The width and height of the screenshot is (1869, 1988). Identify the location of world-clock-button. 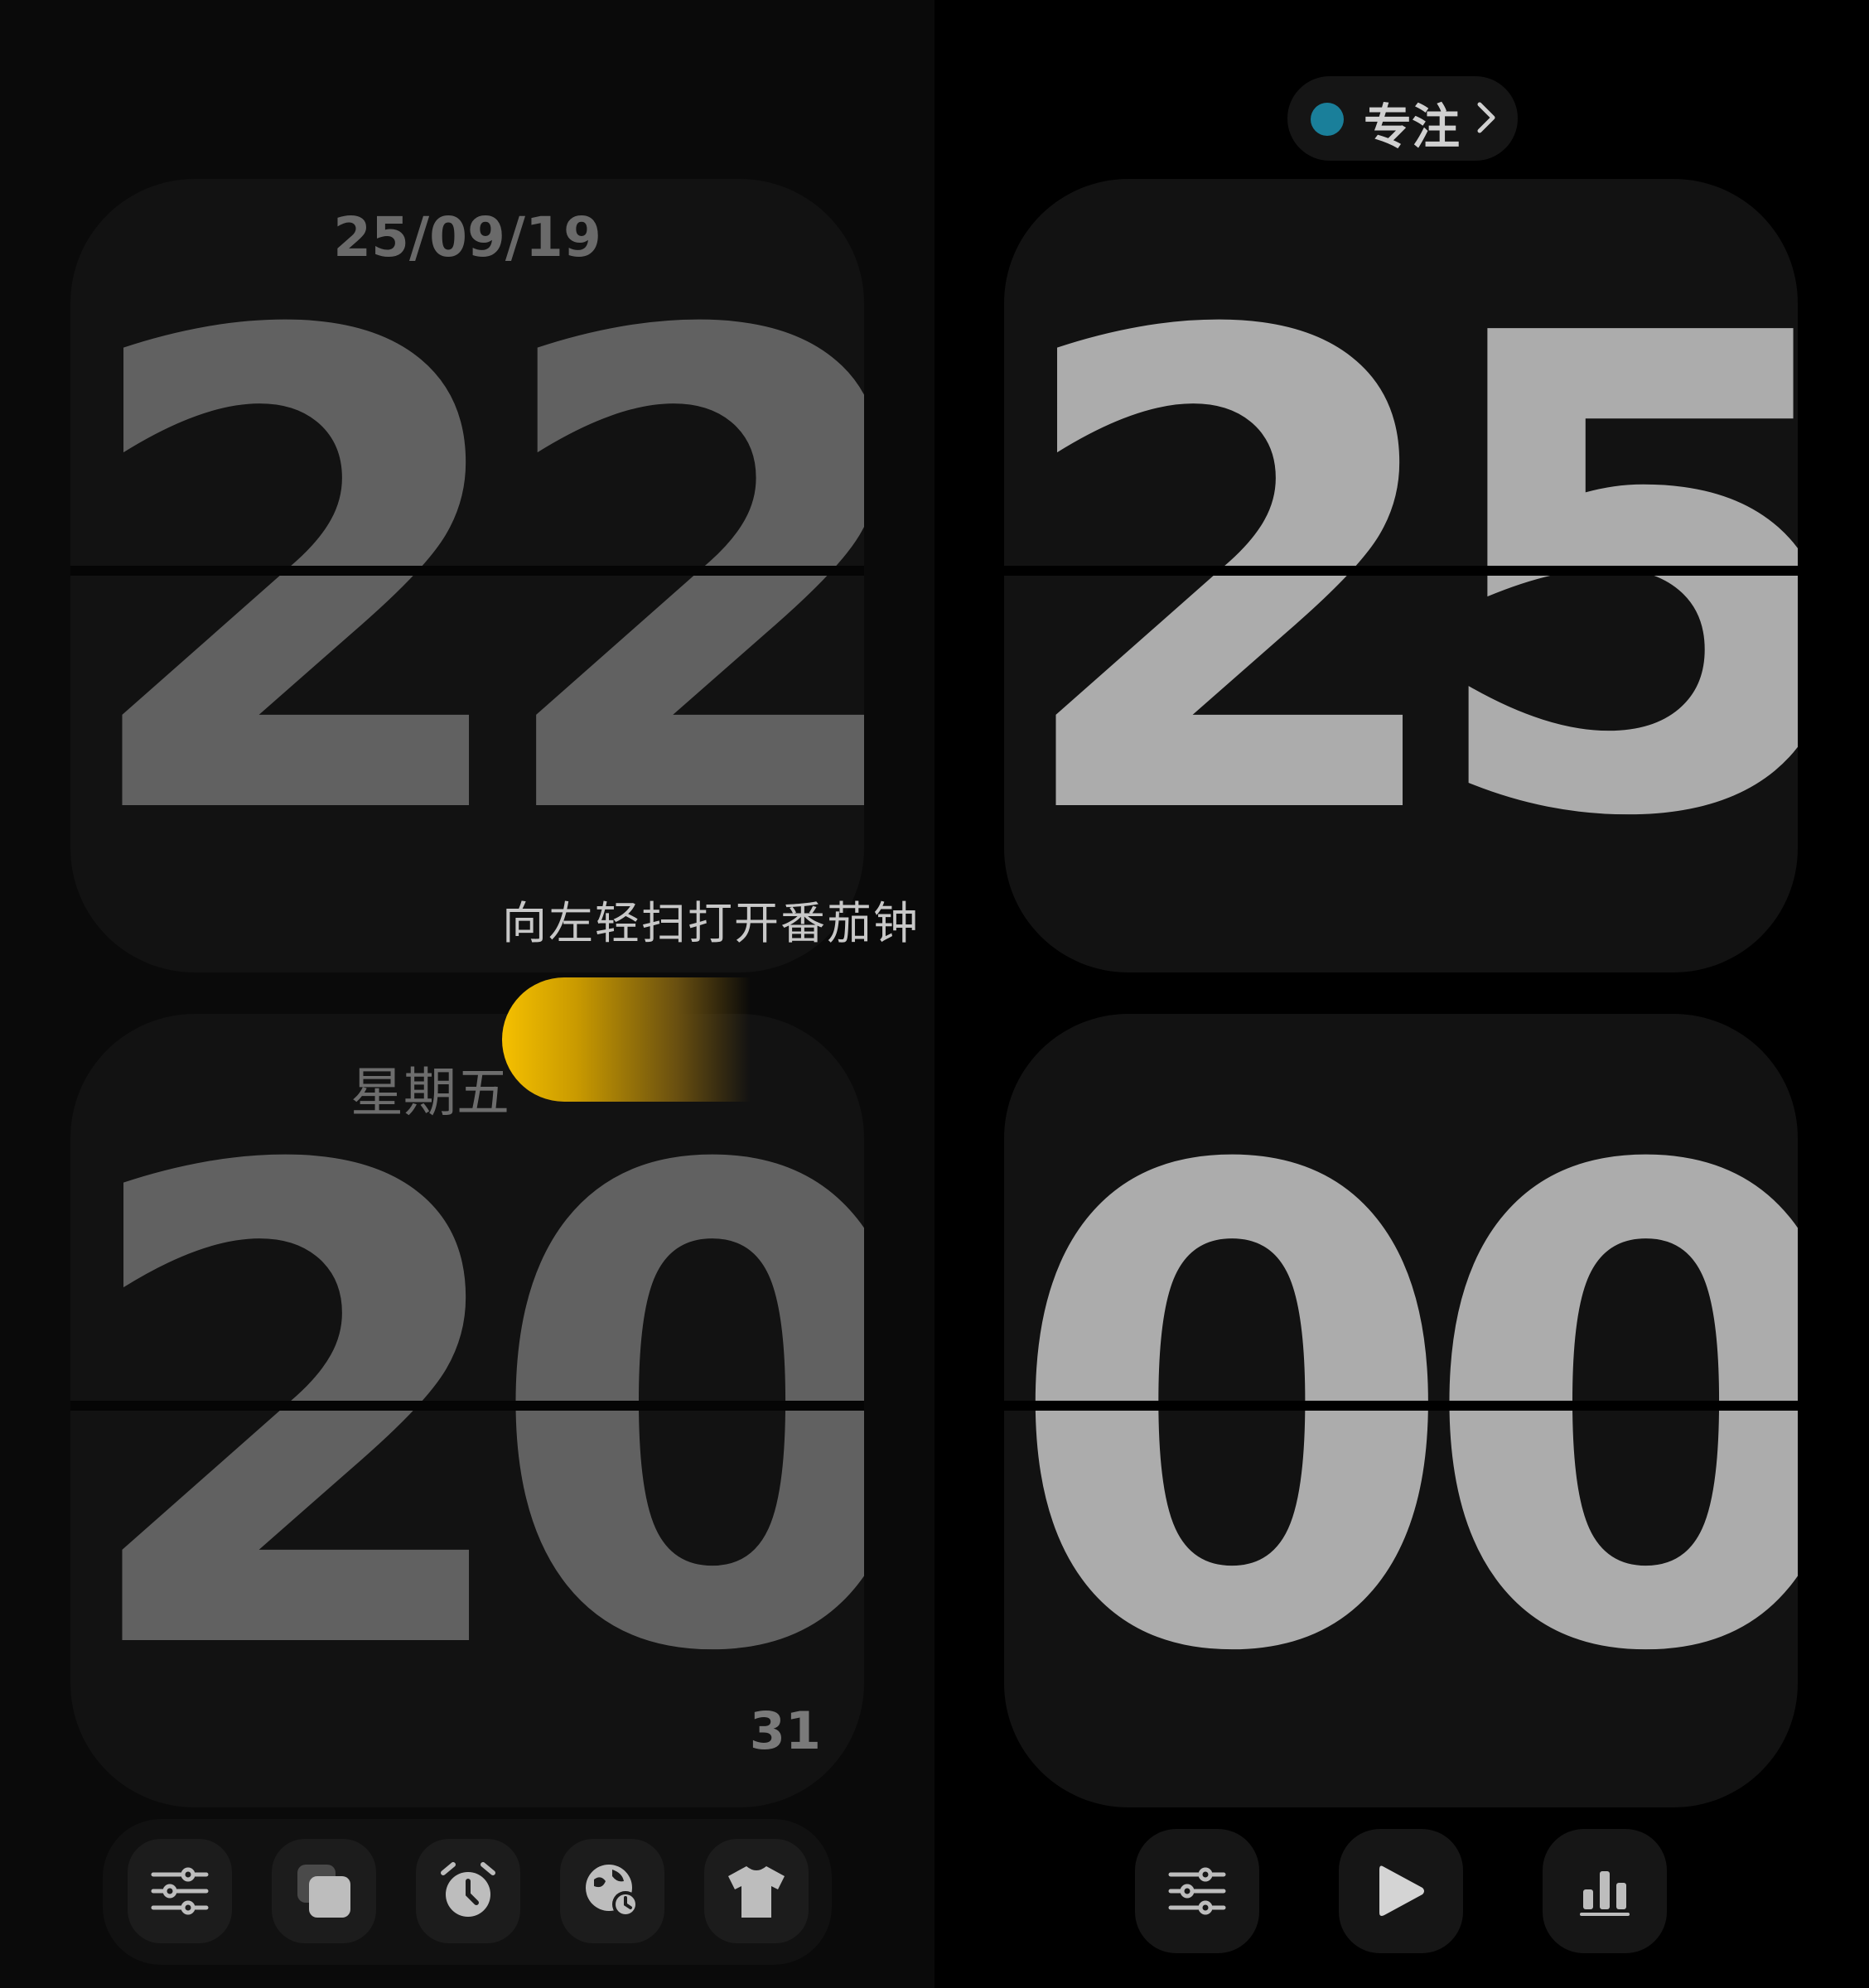
(612, 1891).